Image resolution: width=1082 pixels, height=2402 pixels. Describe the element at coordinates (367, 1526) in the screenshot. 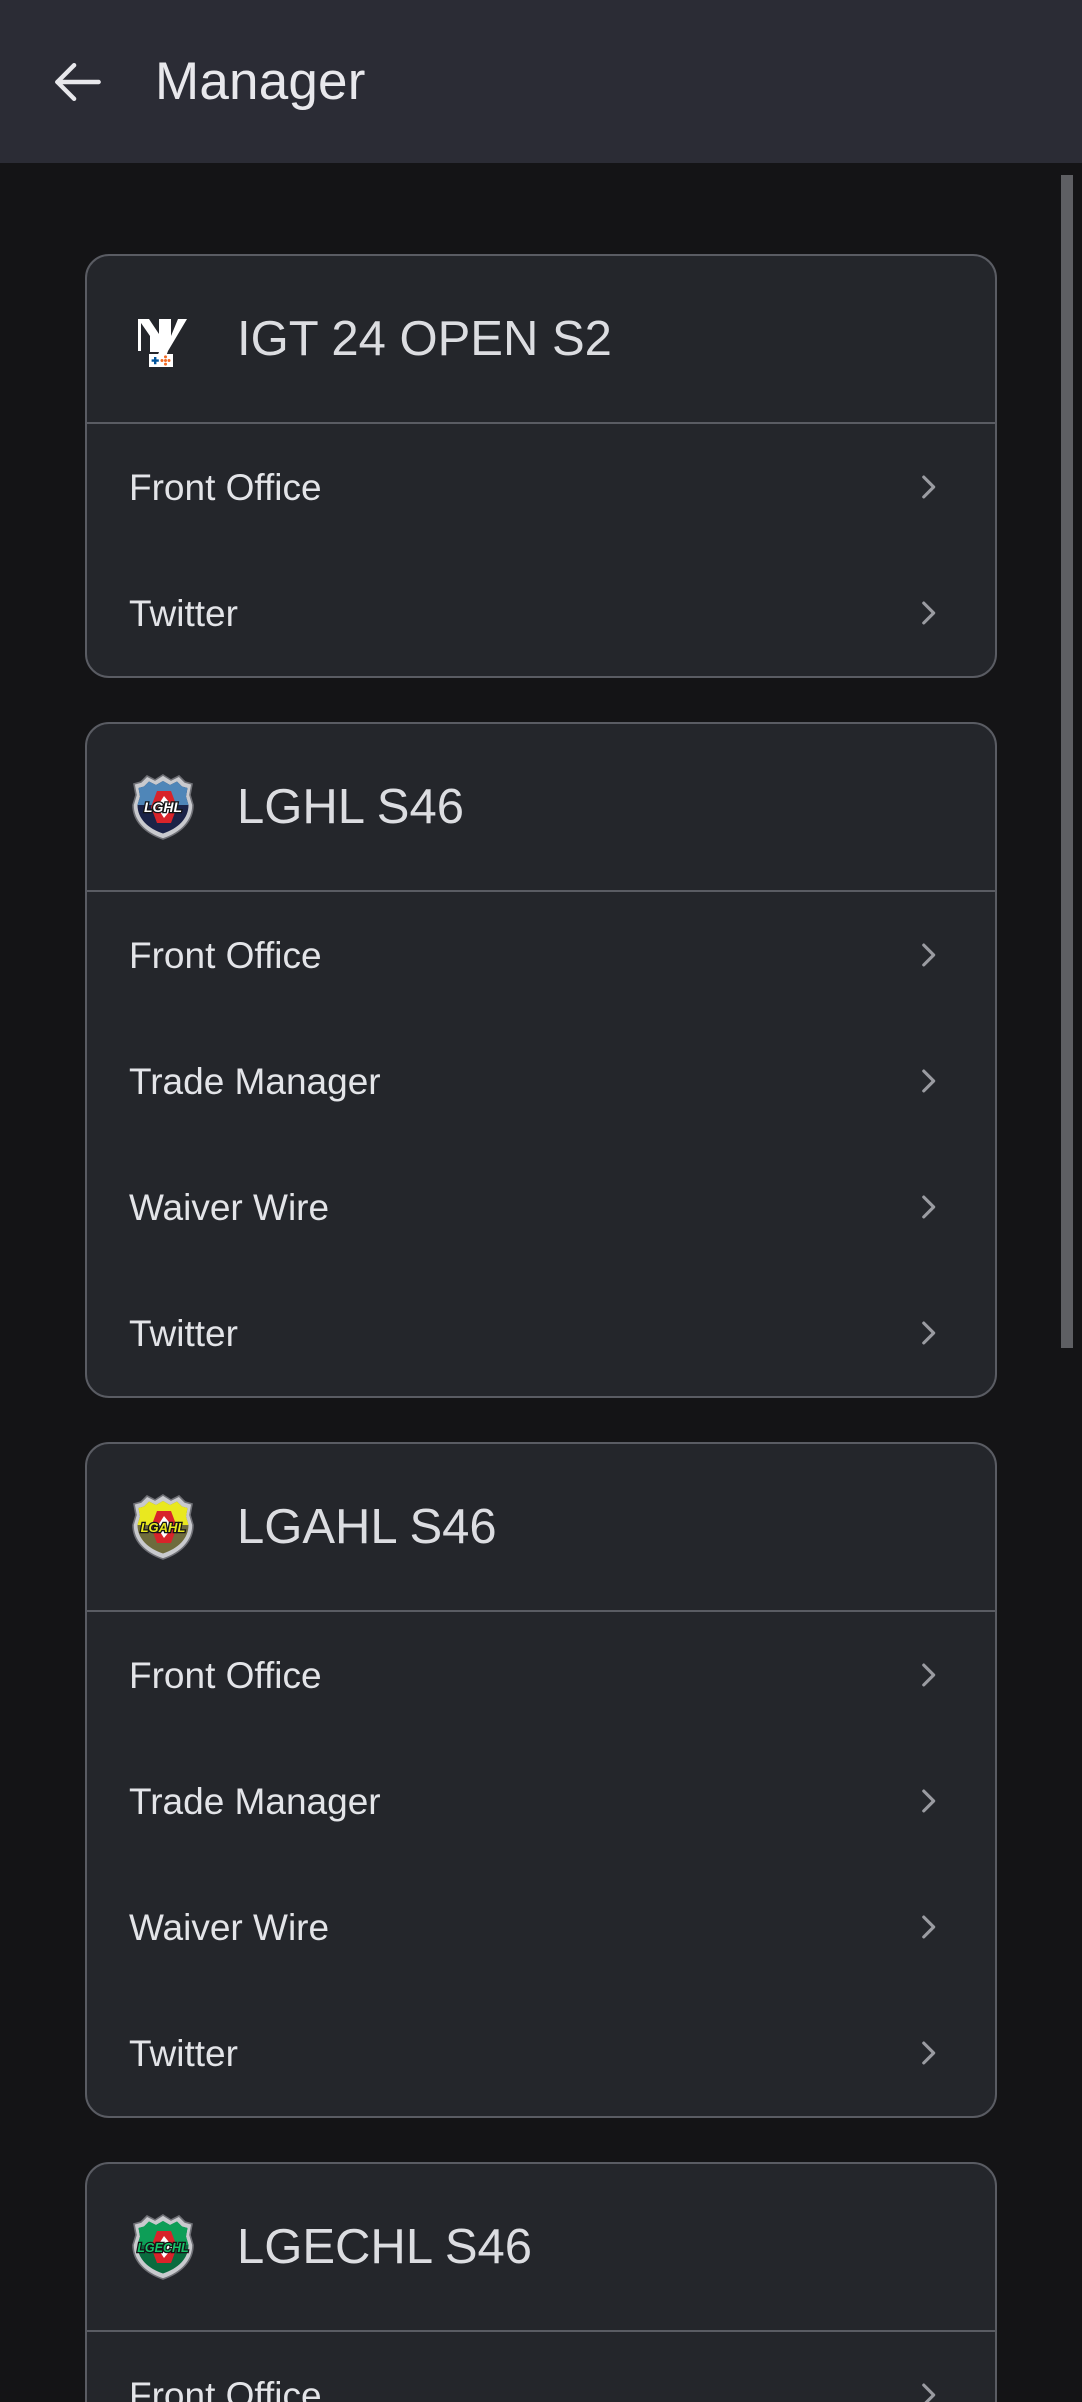

I see `league-card-title: LGAHL S46` at that location.